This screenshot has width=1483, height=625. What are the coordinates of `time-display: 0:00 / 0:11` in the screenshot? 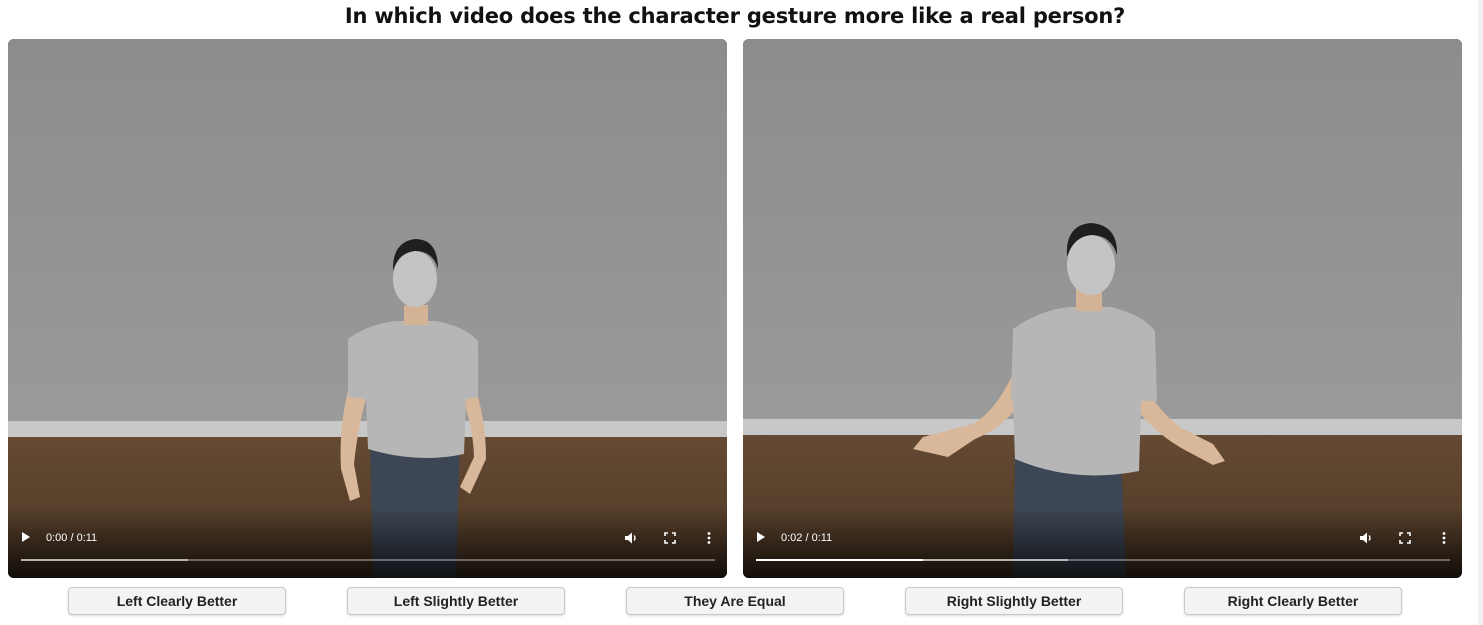 It's located at (72, 538).